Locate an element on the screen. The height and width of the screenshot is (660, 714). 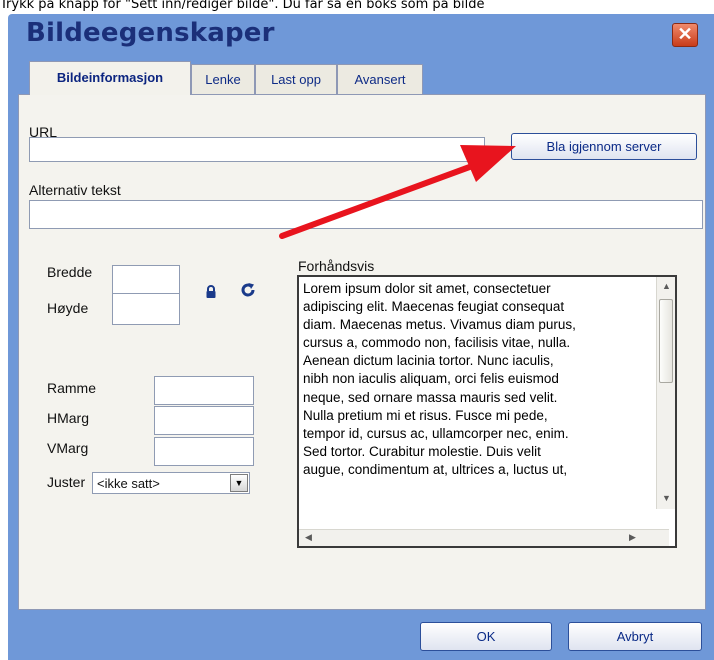
tab-image-info: Bildeinformasjon is located at coordinates (110, 78).